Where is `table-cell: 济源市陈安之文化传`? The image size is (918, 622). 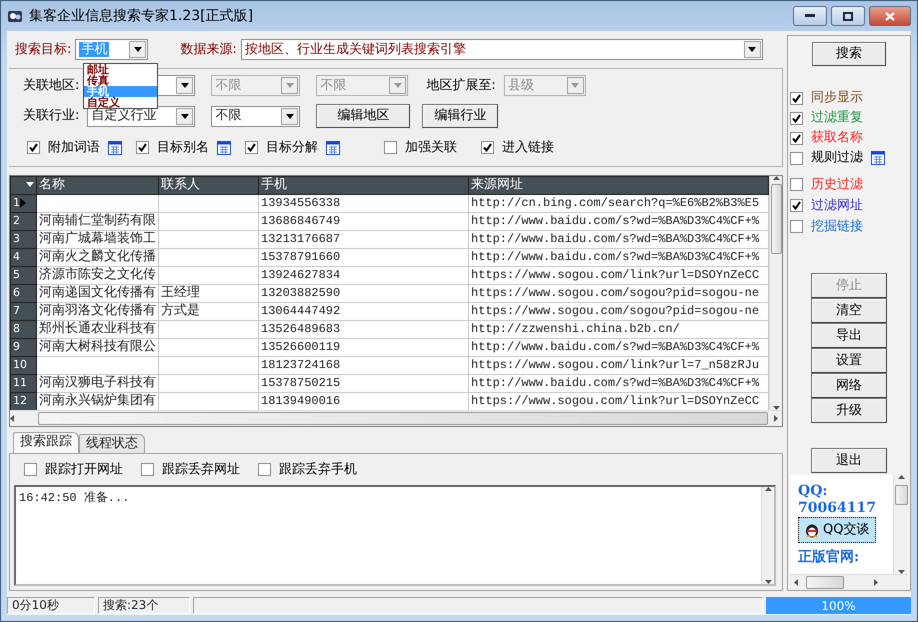 table-cell: 济源市陈安之文化传 is located at coordinates (97, 275).